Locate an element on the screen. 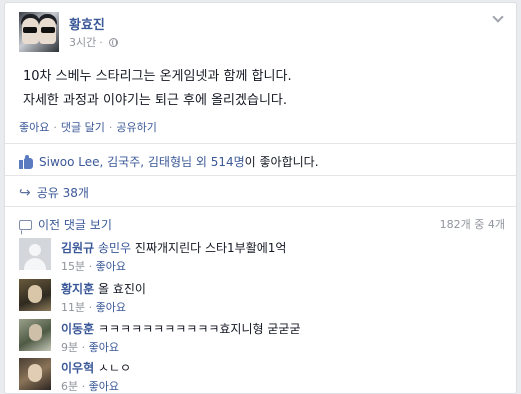 The width and height of the screenshot is (521, 394). likes-suffix: 이 좋아합니다. is located at coordinates (281, 162).